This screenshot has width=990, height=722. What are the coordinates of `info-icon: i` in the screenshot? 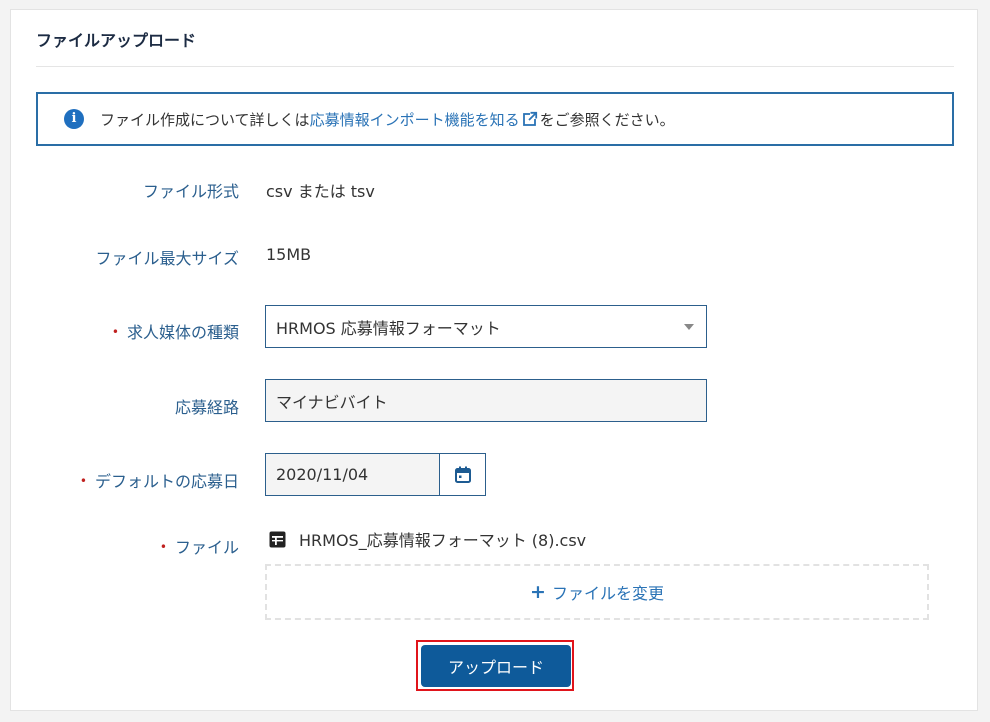 It's located at (74, 119).